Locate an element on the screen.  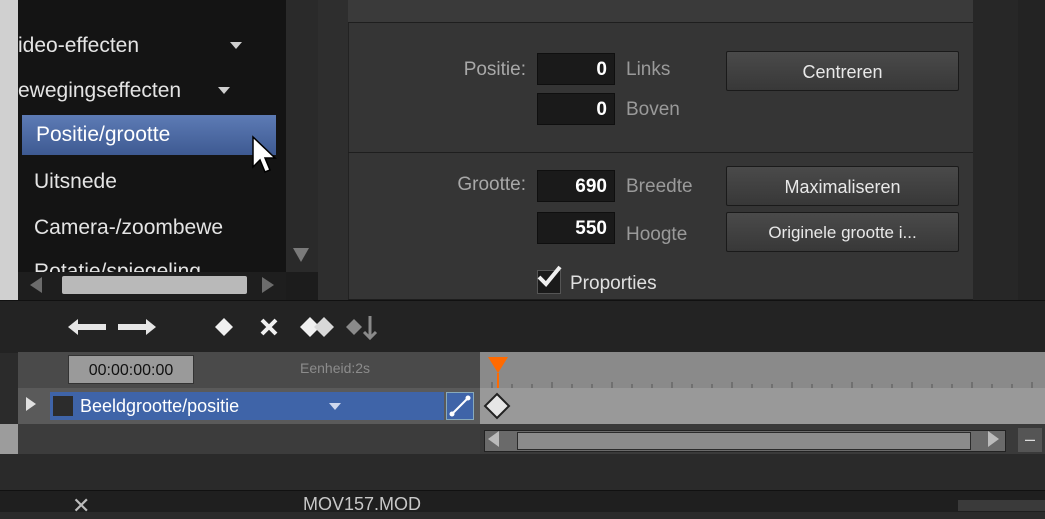
size-label: Grootte: is located at coordinates (491, 184).